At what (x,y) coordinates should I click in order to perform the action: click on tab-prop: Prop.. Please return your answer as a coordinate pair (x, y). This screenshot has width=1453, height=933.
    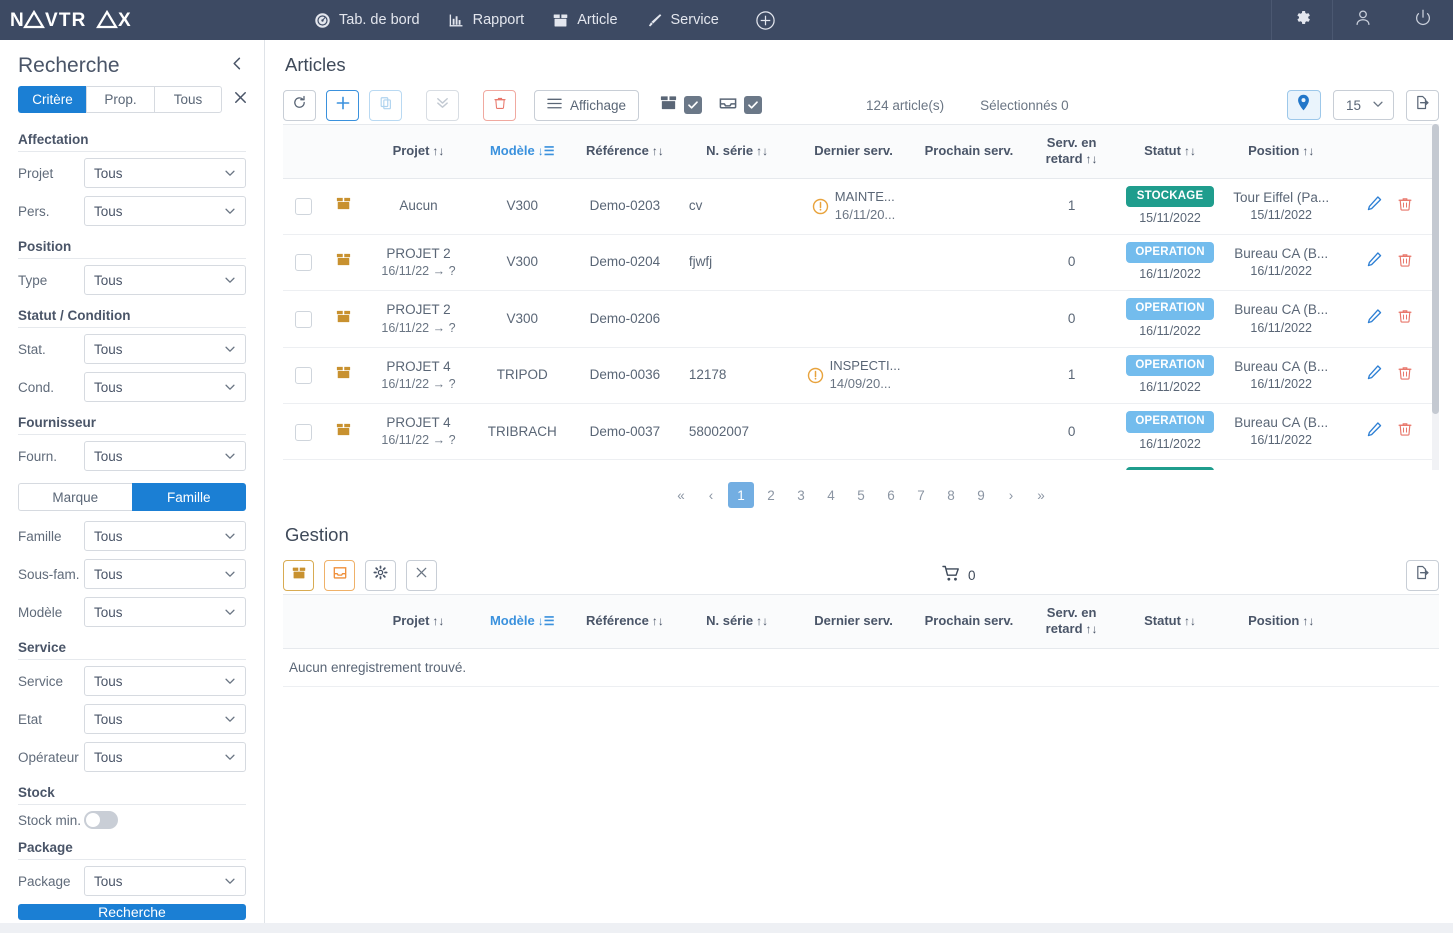
    Looking at the image, I should click on (120, 99).